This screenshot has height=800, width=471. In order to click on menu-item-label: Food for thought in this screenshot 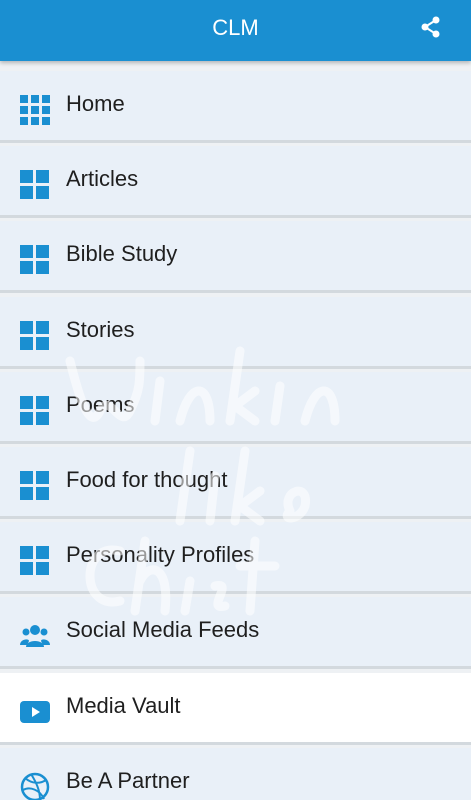, I will do `click(147, 479)`.